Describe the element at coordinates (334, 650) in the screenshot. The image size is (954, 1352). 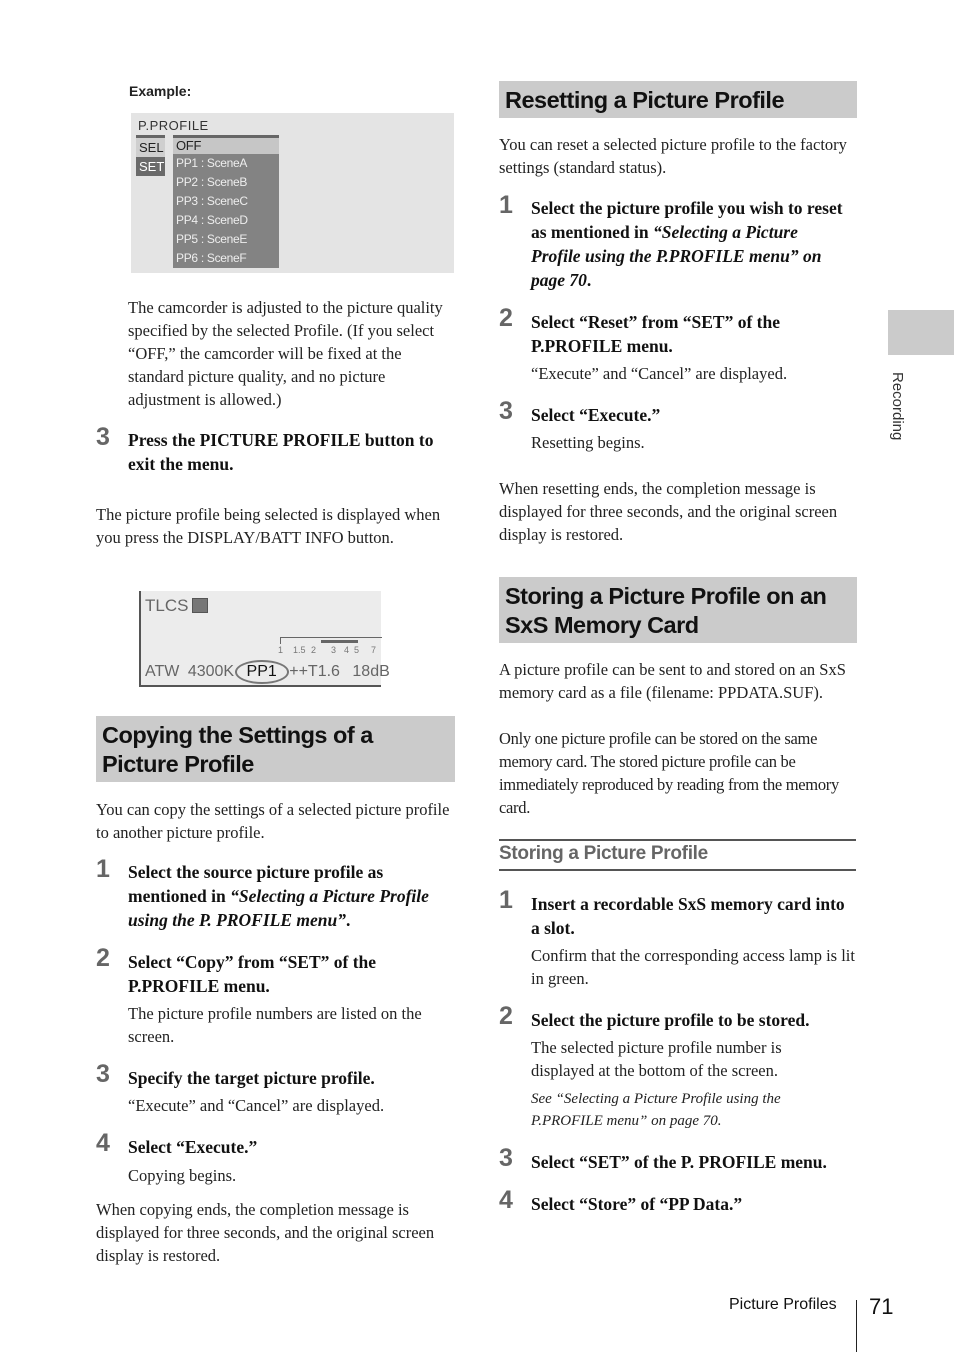
I see `scale-tick: 3` at that location.